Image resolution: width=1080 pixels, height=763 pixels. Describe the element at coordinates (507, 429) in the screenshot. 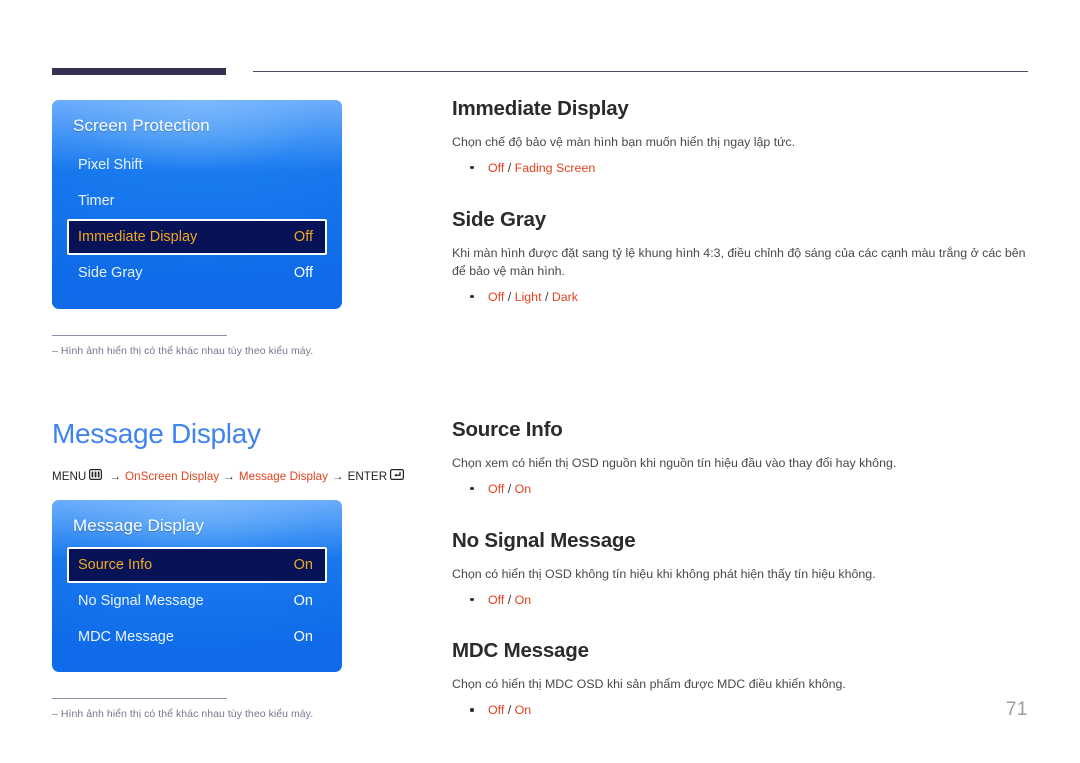

I see `section-title-source-info: Source Info` at that location.